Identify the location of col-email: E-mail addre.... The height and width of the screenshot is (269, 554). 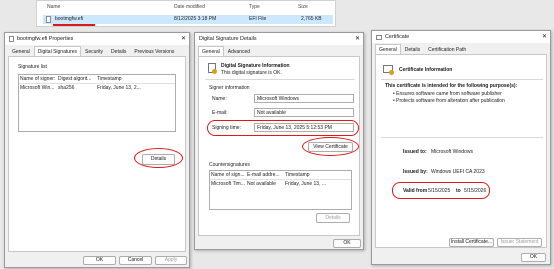
(265, 175).